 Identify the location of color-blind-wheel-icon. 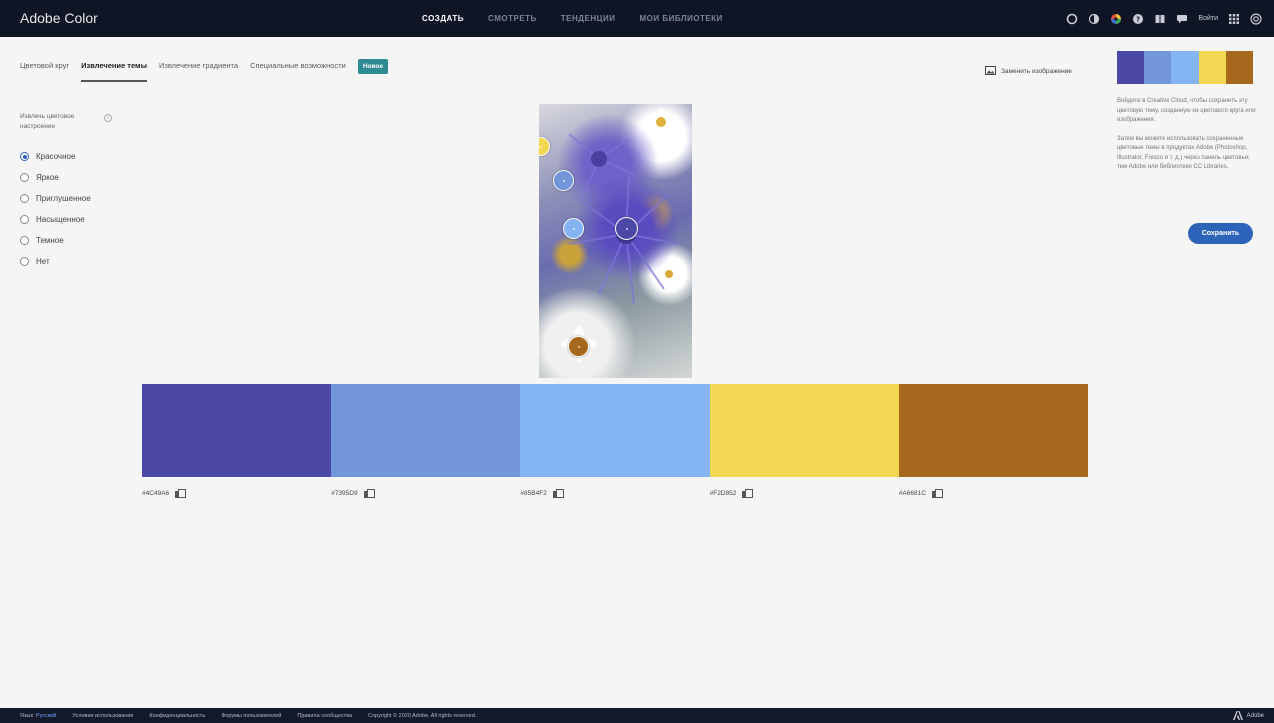
(1116, 19).